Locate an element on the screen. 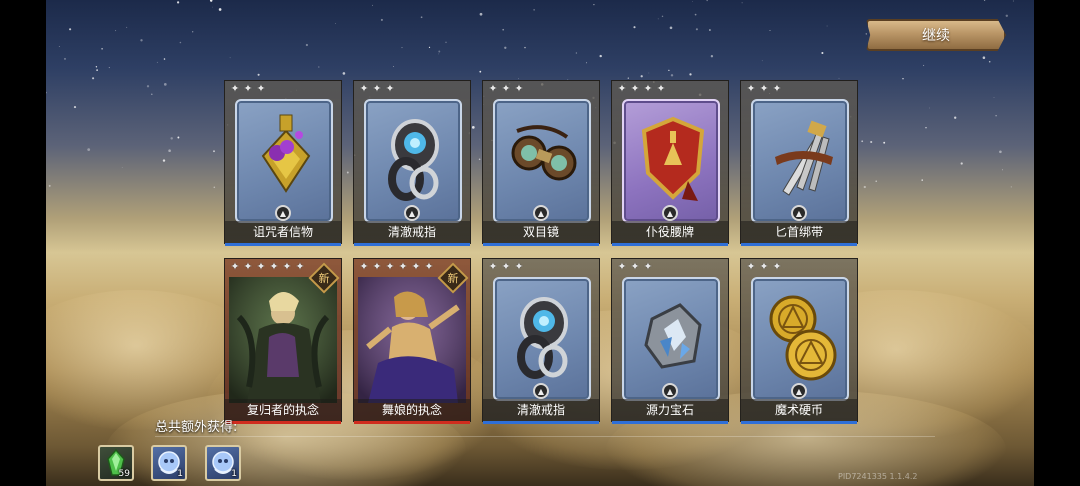 The height and width of the screenshot is (486, 1080). reward-count: 59 is located at coordinates (124, 474).